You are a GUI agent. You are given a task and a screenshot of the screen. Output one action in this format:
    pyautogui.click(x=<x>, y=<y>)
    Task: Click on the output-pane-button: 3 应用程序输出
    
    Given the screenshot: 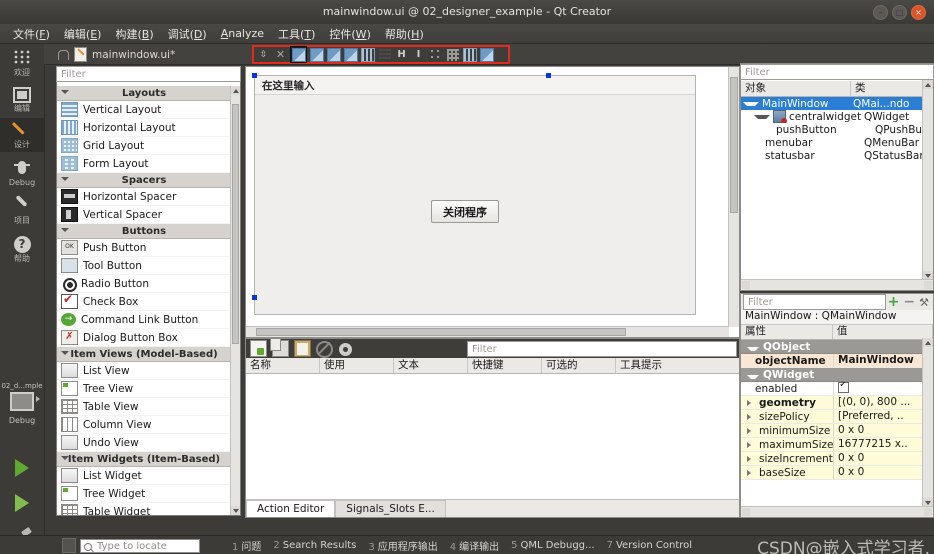 What is the action you would take?
    pyautogui.click(x=402, y=545)
    